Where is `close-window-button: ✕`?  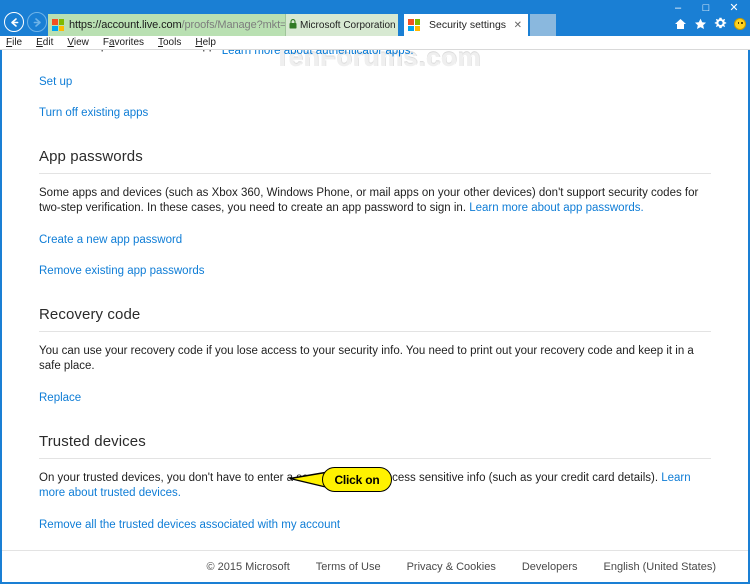 close-window-button: ✕ is located at coordinates (734, 8).